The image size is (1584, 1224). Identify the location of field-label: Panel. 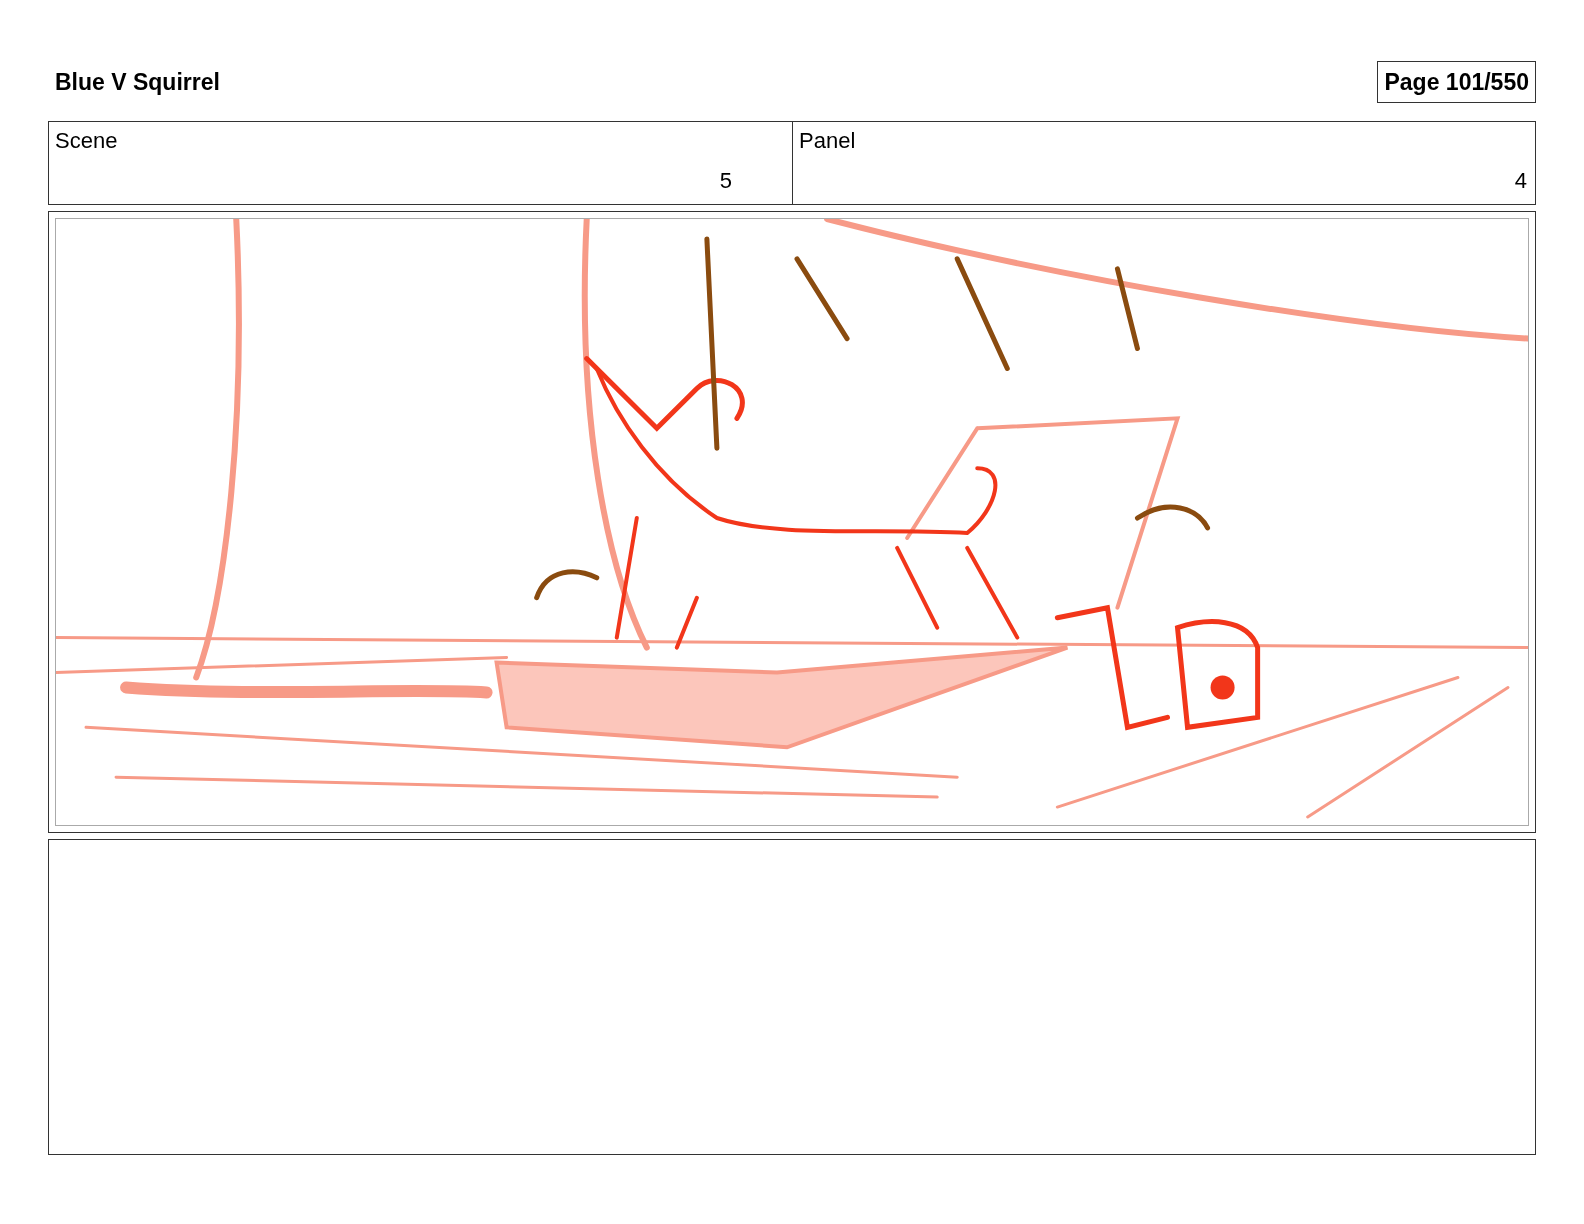
(828, 141).